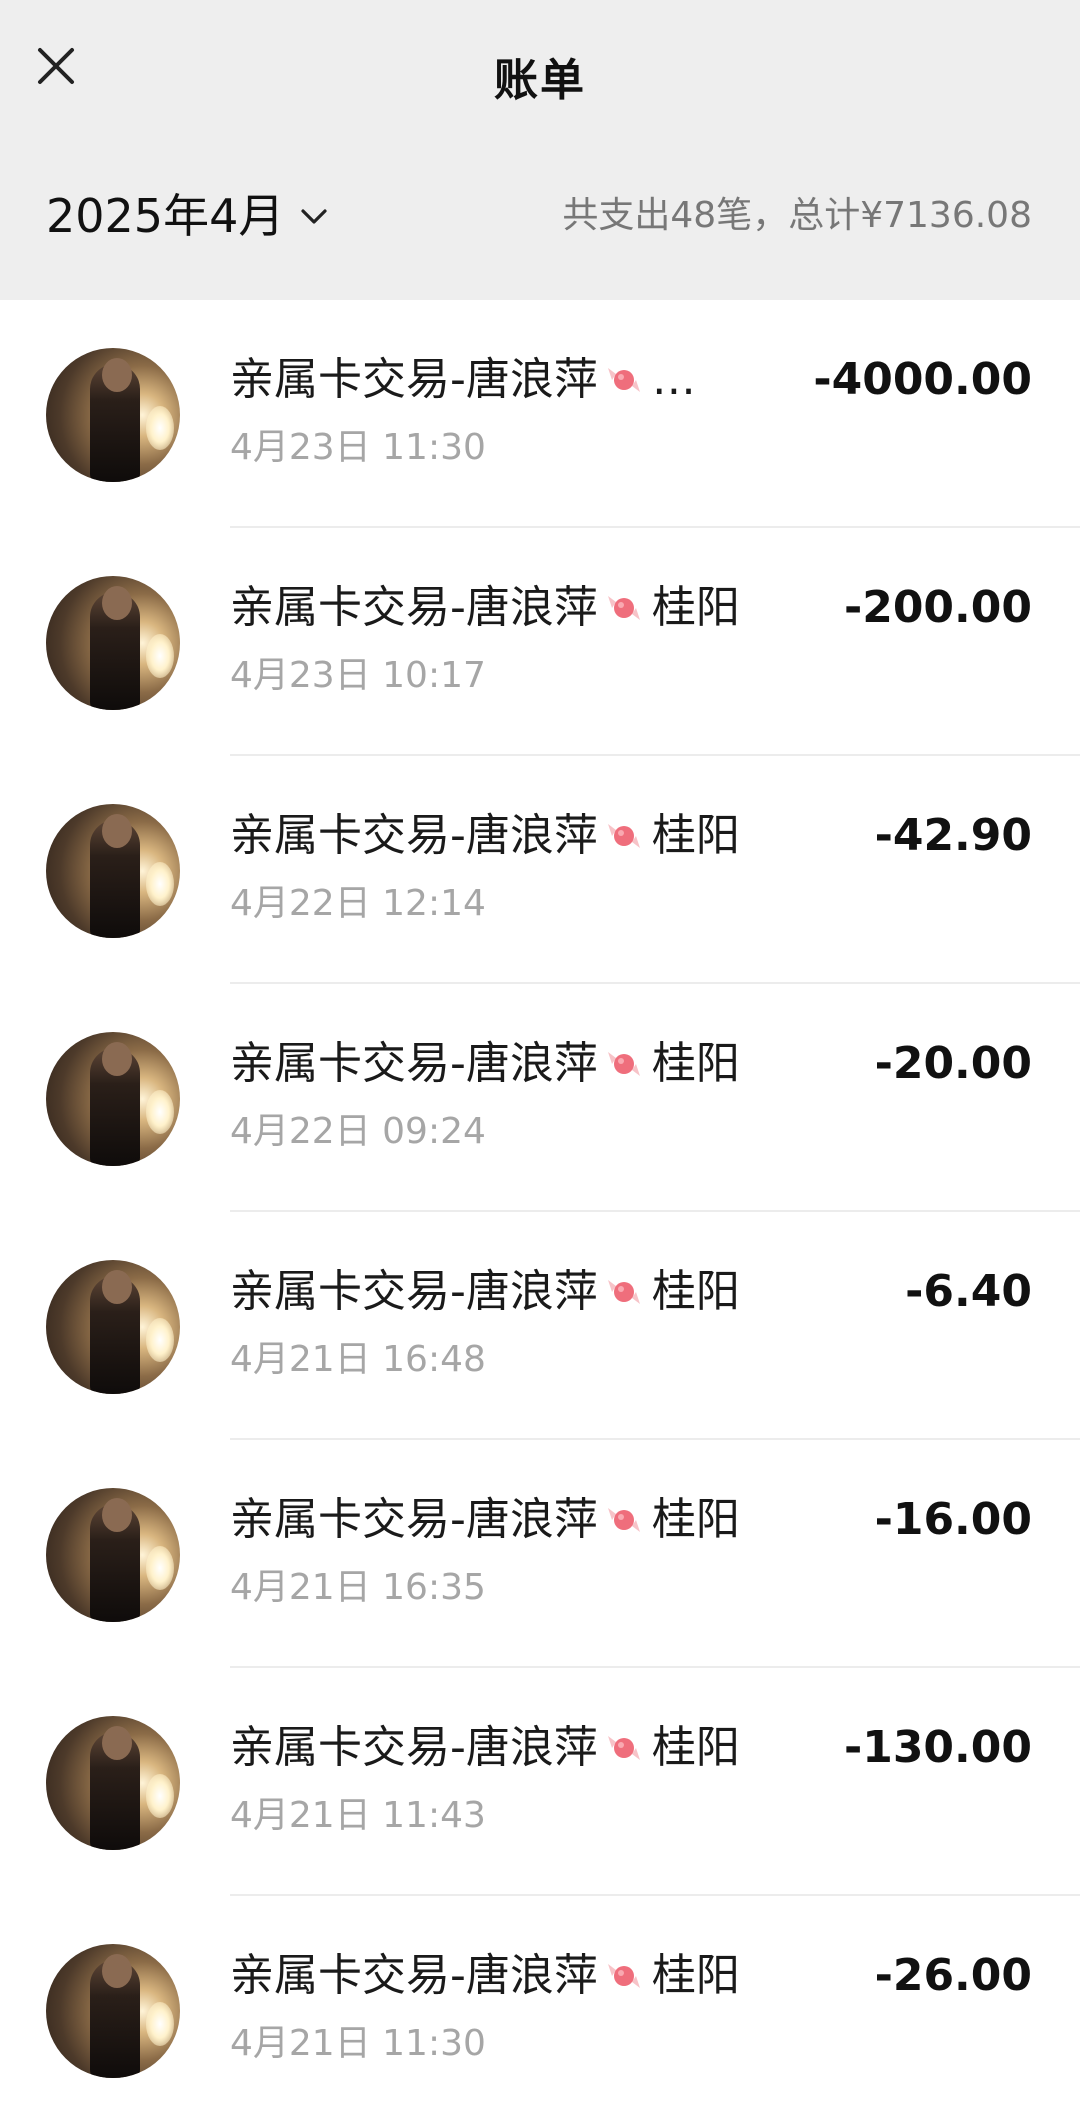 The width and height of the screenshot is (1080, 2124). Describe the element at coordinates (797, 215) in the screenshot. I see `spending-summary: 共支出48笔，总计¥7136.08` at that location.